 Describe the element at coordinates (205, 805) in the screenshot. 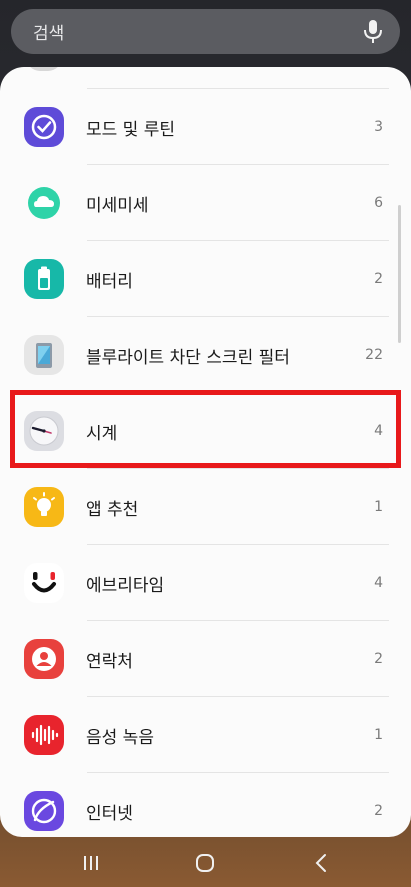

I see `list-item-internet: 인터넷 2` at that location.